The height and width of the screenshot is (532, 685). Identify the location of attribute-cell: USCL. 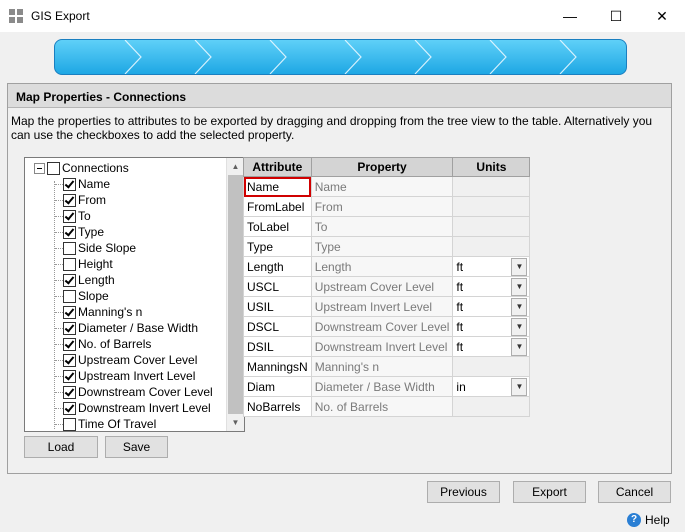
(277, 286).